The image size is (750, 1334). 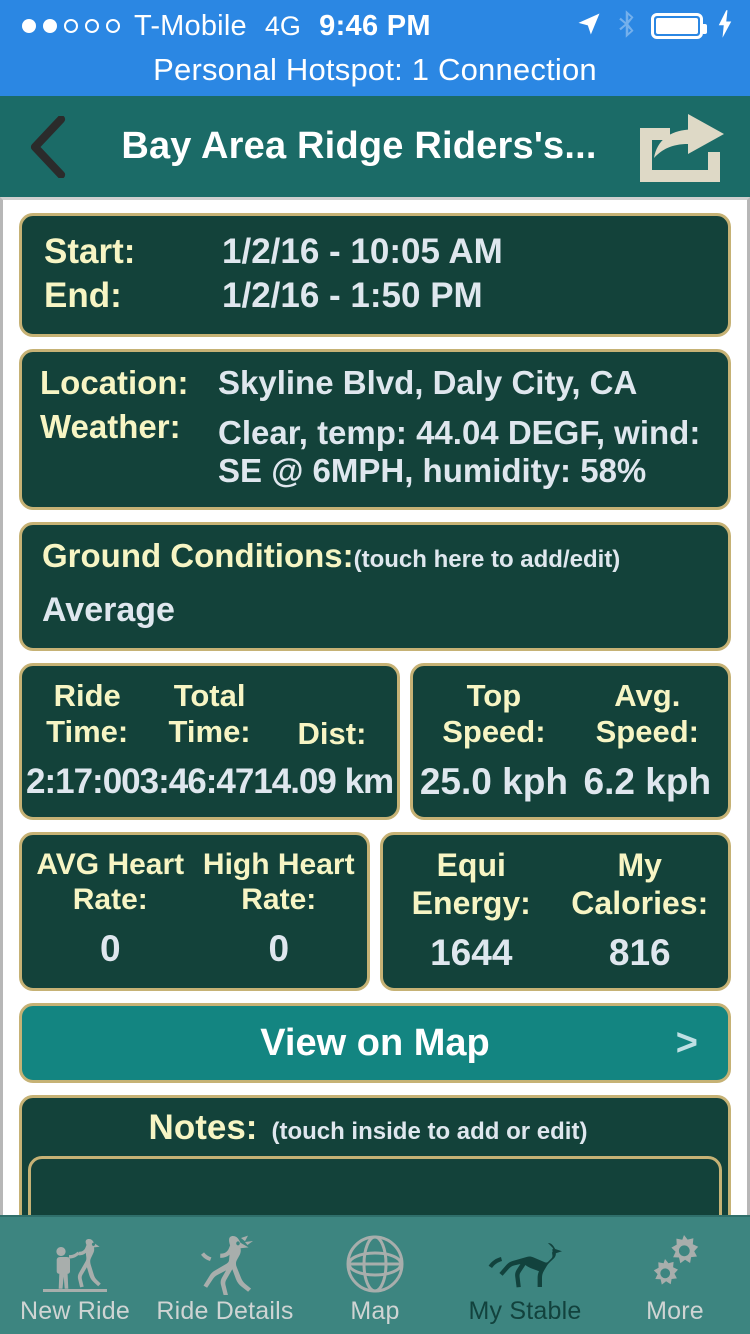 What do you see at coordinates (675, 1311) in the screenshot?
I see `tab-more-label: More` at bounding box center [675, 1311].